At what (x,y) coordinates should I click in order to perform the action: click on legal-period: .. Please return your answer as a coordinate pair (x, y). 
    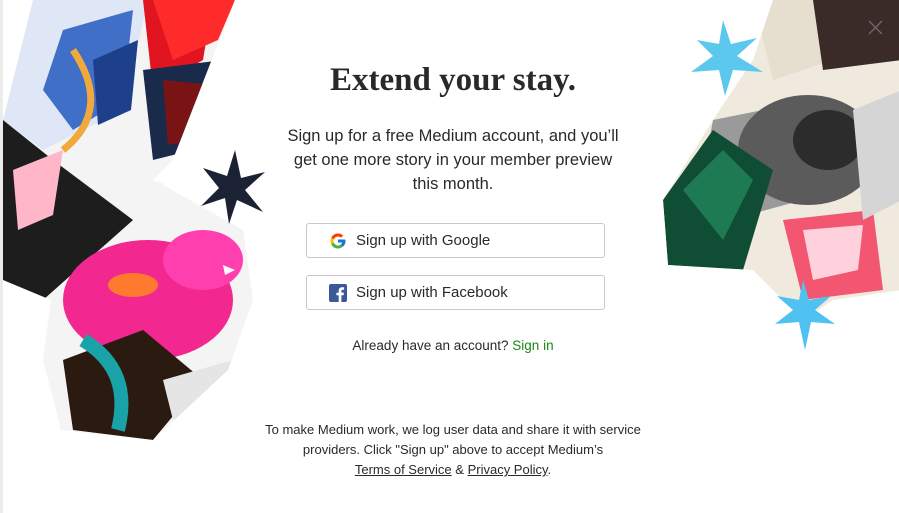
    Looking at the image, I should click on (549, 469).